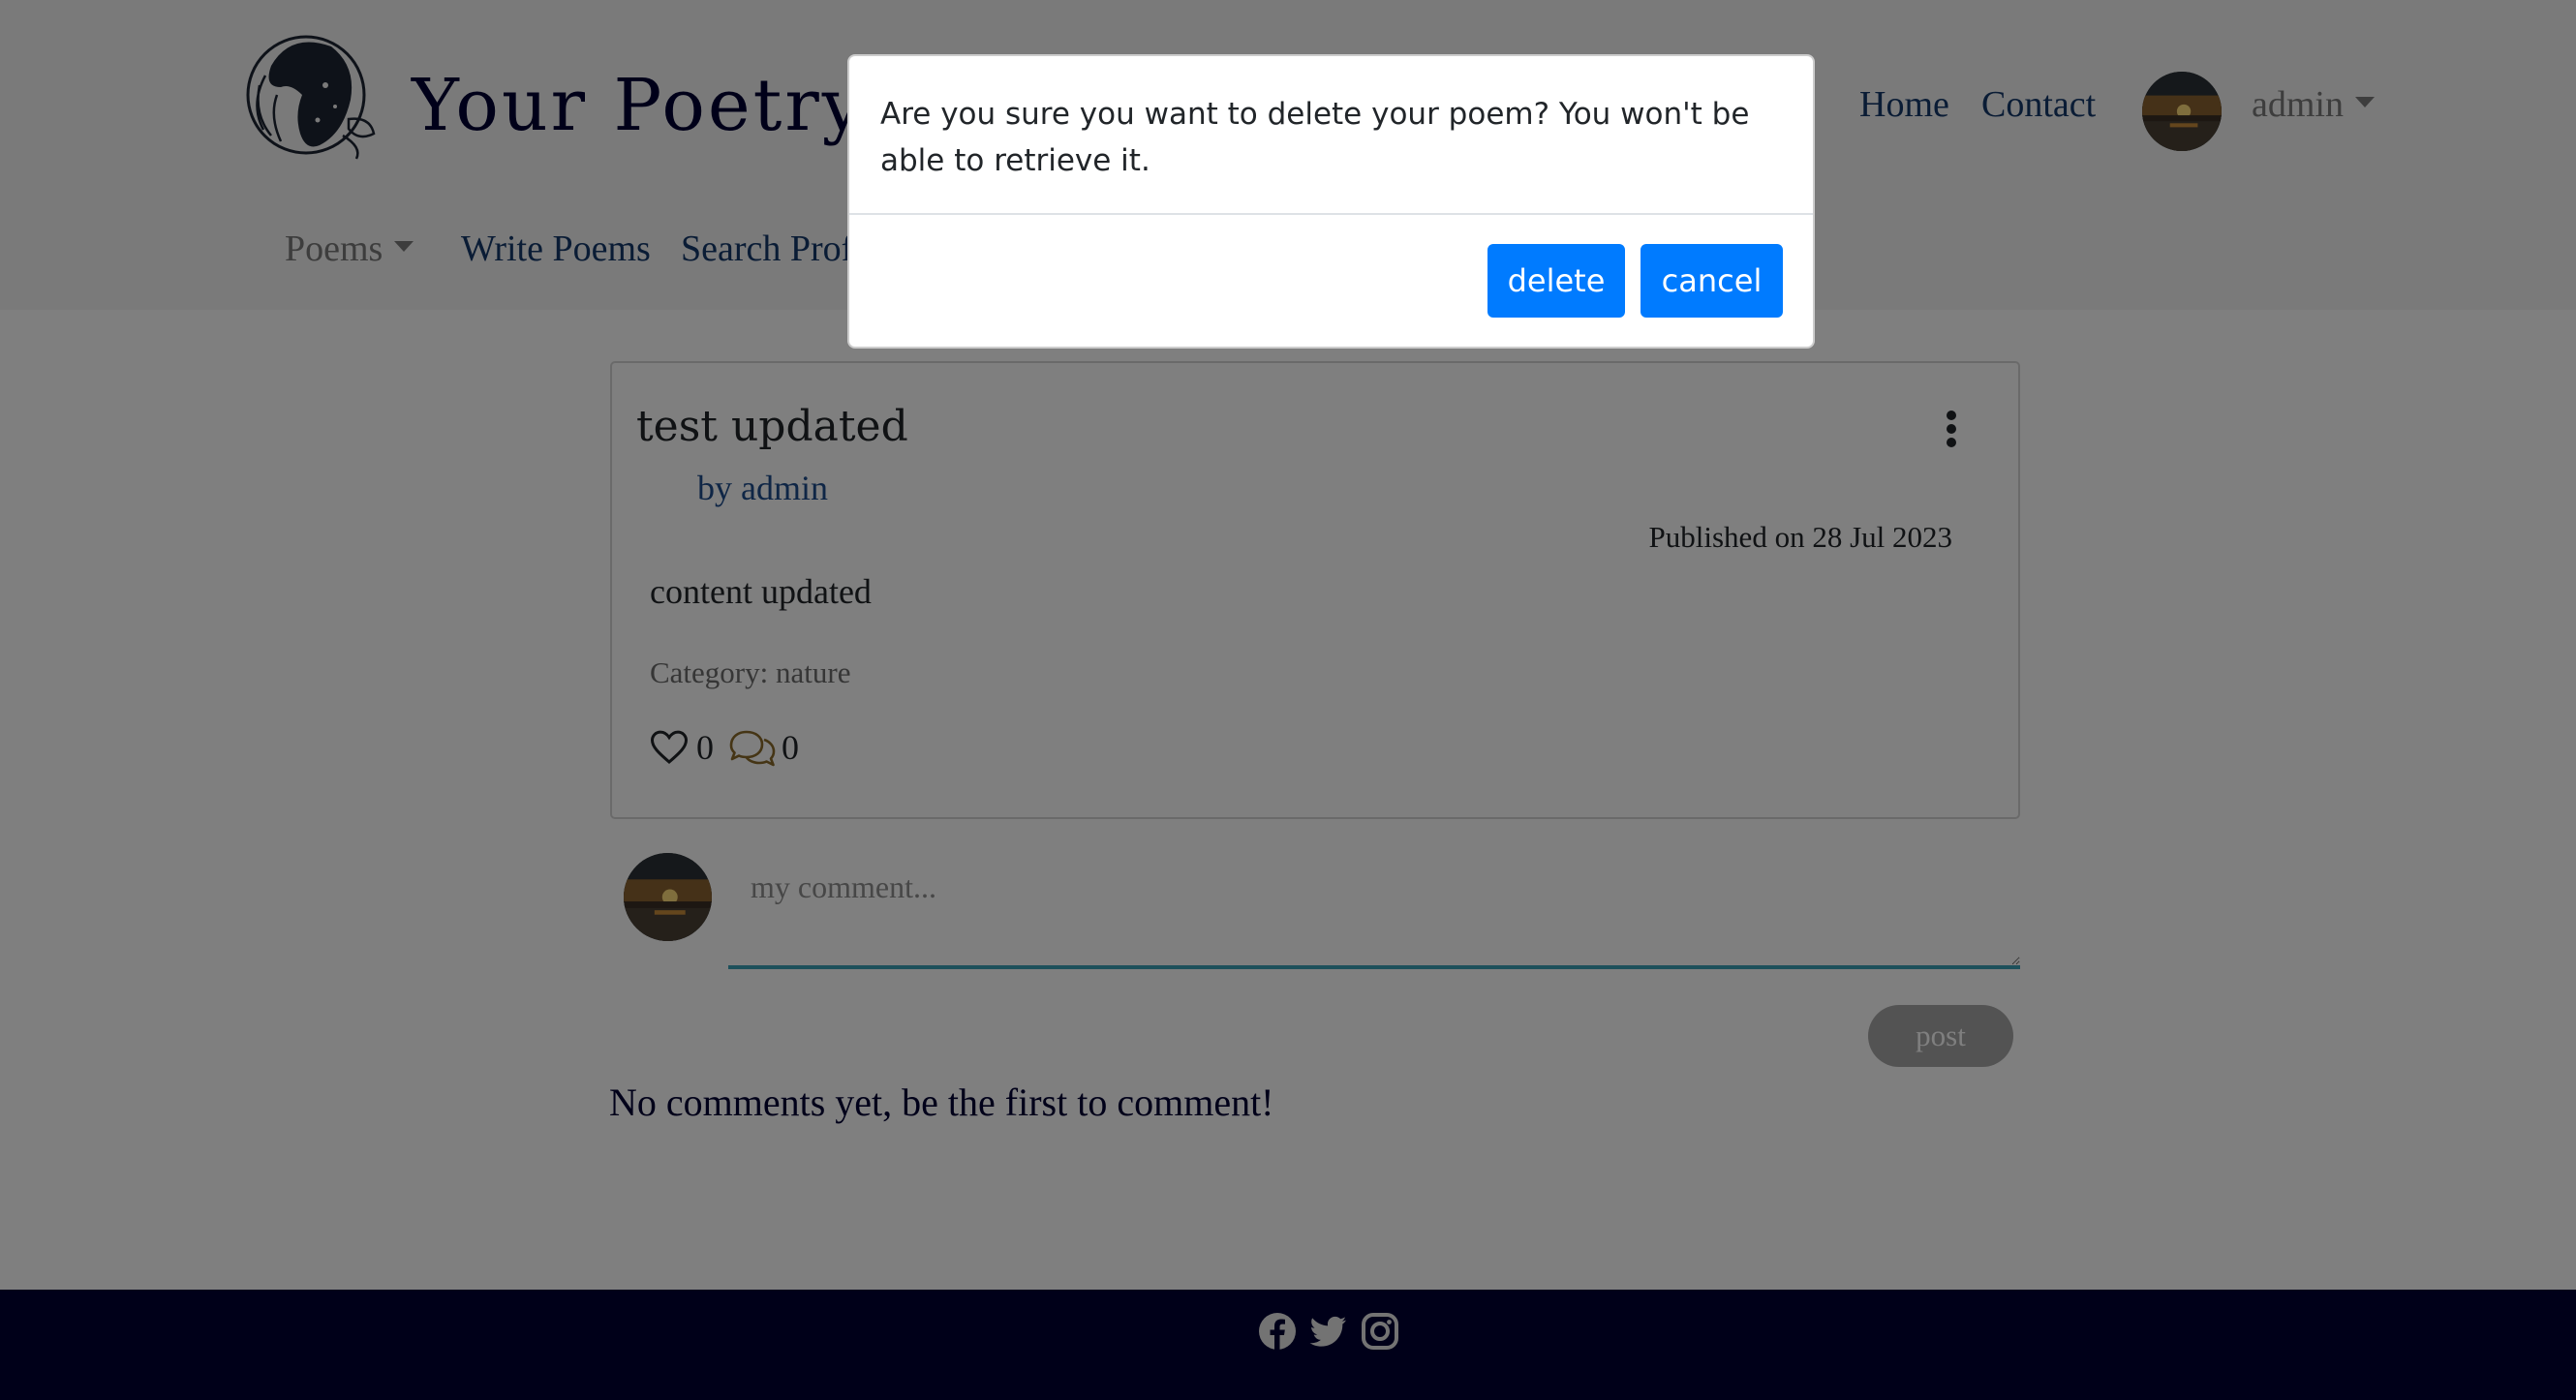 The image size is (2576, 1400). Describe the element at coordinates (1556, 281) in the screenshot. I see `delete-button: delete` at that location.